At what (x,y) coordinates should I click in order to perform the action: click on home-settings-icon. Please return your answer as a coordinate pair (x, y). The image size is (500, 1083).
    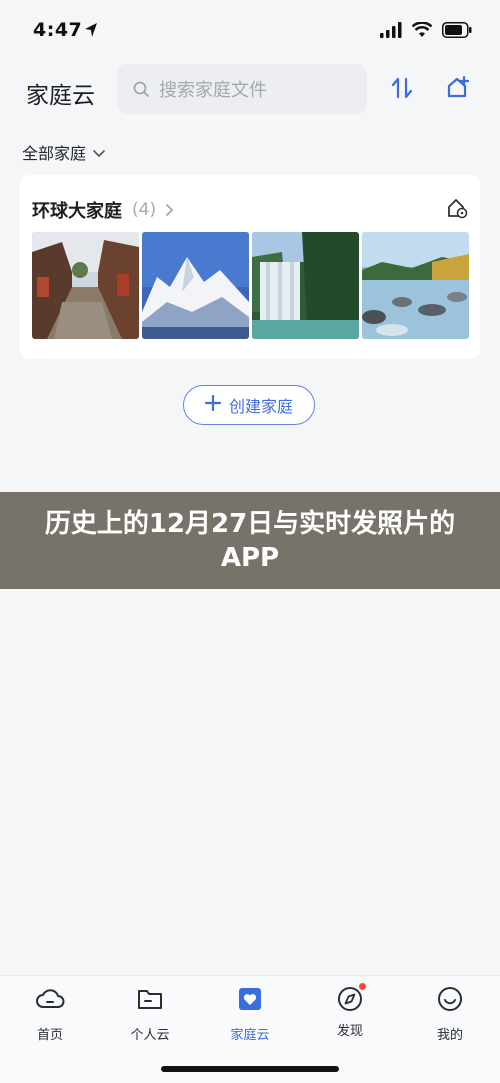
    Looking at the image, I should click on (457, 210).